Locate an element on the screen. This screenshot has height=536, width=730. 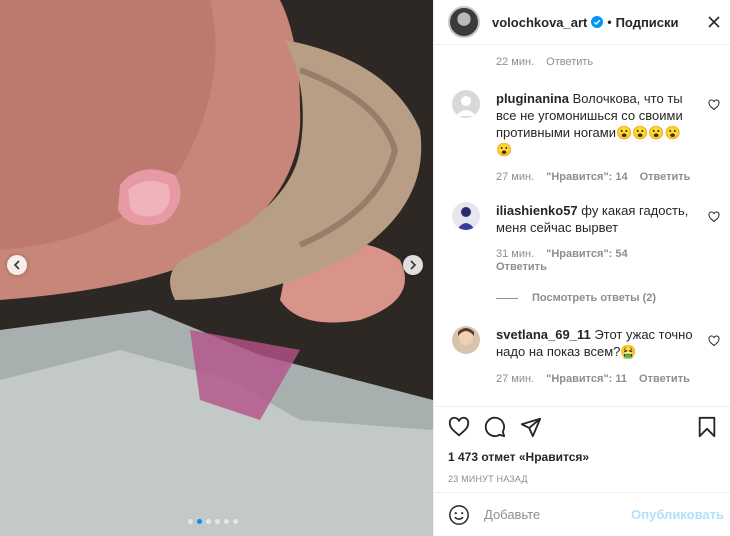
comment-likes: "Нравится": 14 is located at coordinates (586, 177).